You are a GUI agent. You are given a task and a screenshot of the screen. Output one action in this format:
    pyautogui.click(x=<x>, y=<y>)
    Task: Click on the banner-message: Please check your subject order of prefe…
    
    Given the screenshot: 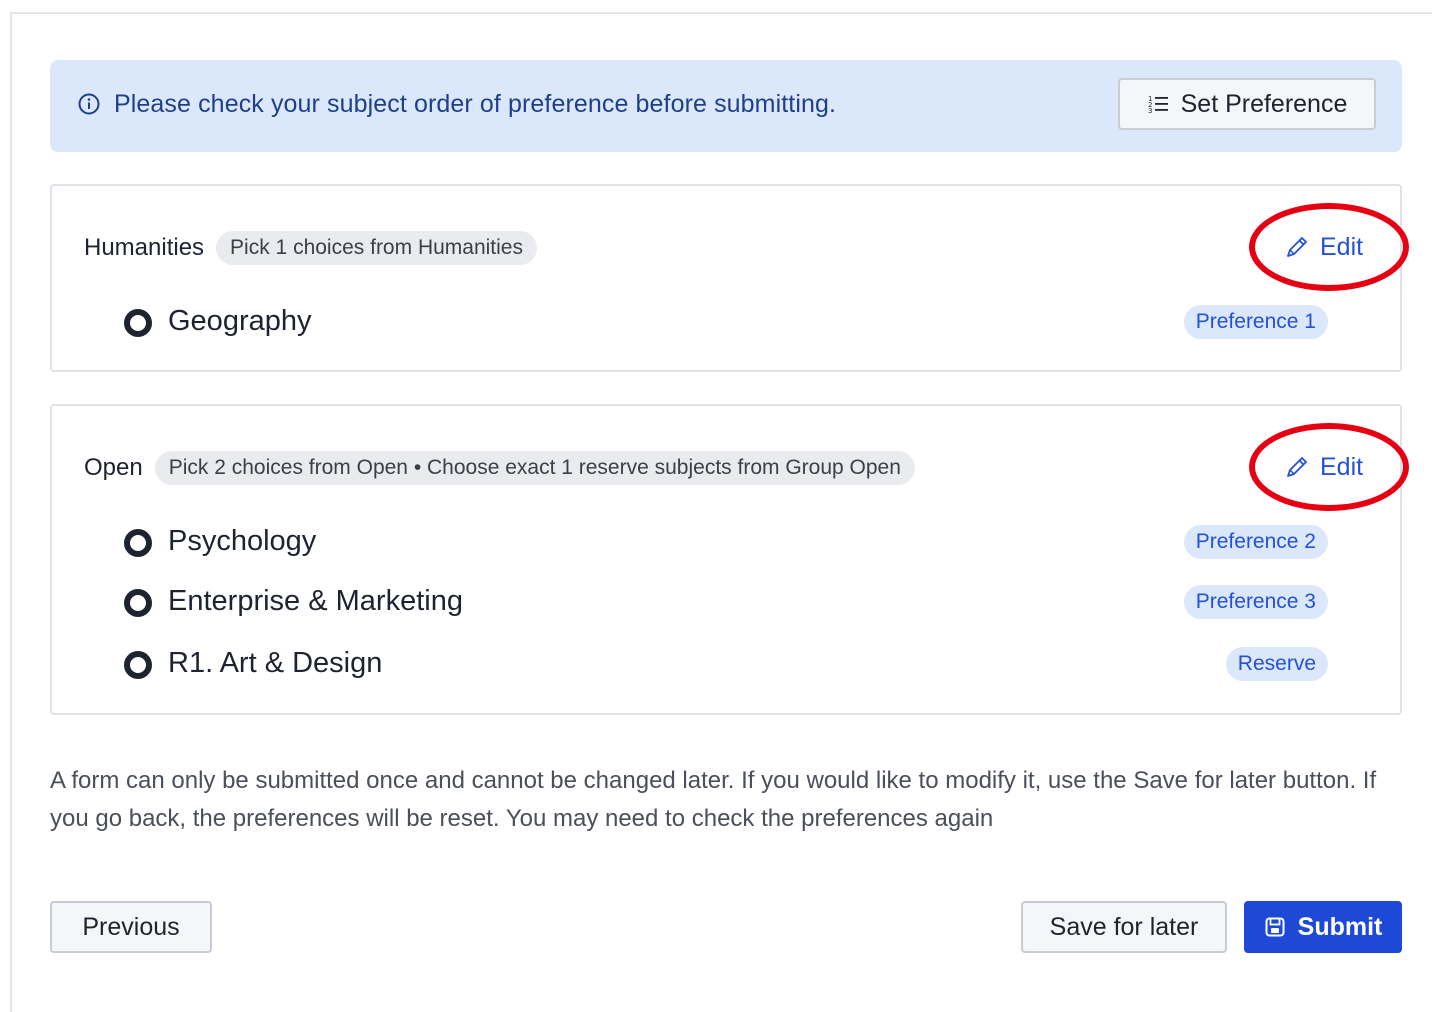 What is the action you would take?
    pyautogui.click(x=475, y=104)
    